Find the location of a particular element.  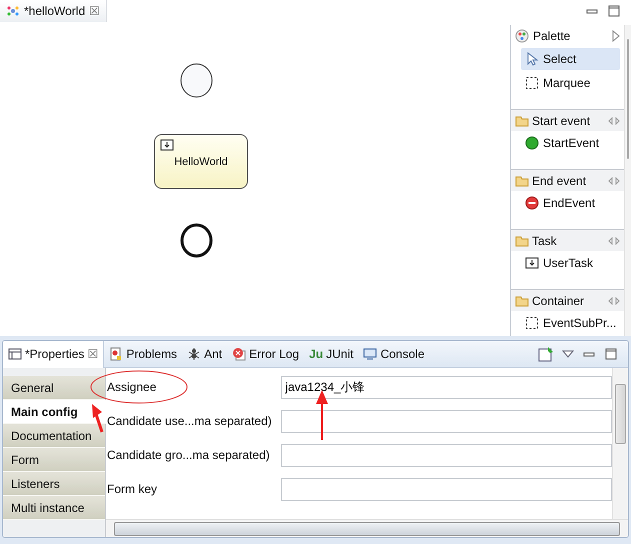

section-tab: Form is located at coordinates (54, 460).